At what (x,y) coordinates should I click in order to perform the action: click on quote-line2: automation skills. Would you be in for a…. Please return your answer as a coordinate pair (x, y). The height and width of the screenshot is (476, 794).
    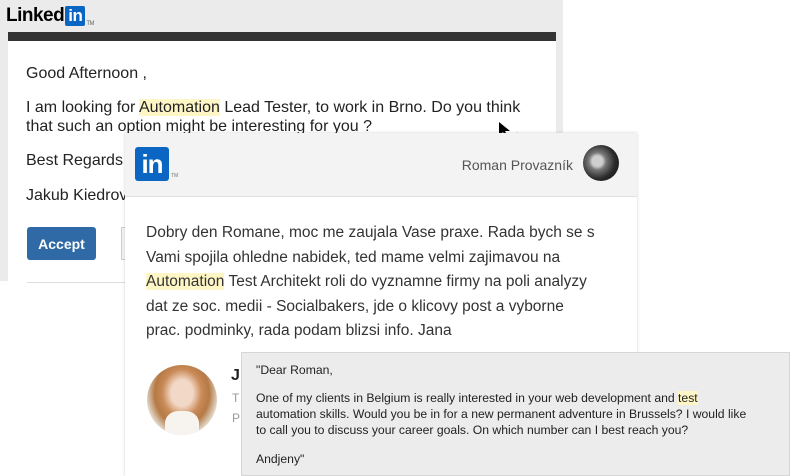
    Looking at the image, I should click on (501, 414).